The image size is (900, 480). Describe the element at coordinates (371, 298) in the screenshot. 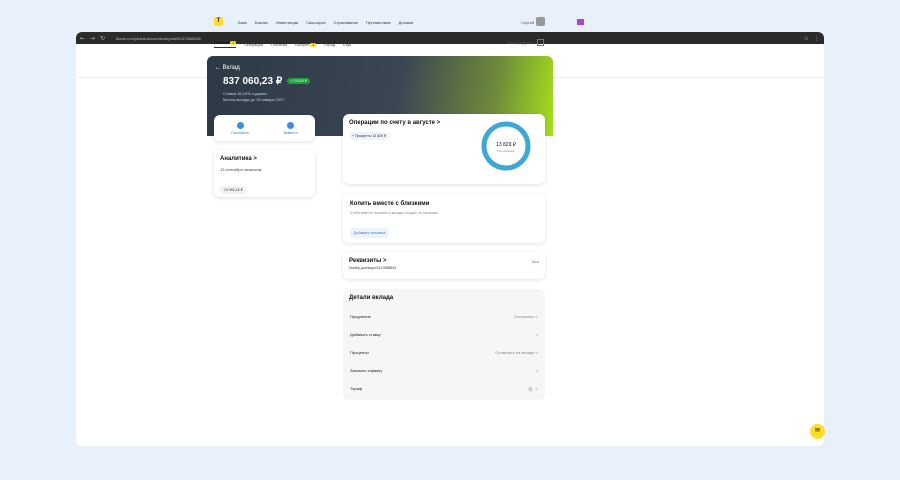

I see `details-title: Детали вклада` at that location.